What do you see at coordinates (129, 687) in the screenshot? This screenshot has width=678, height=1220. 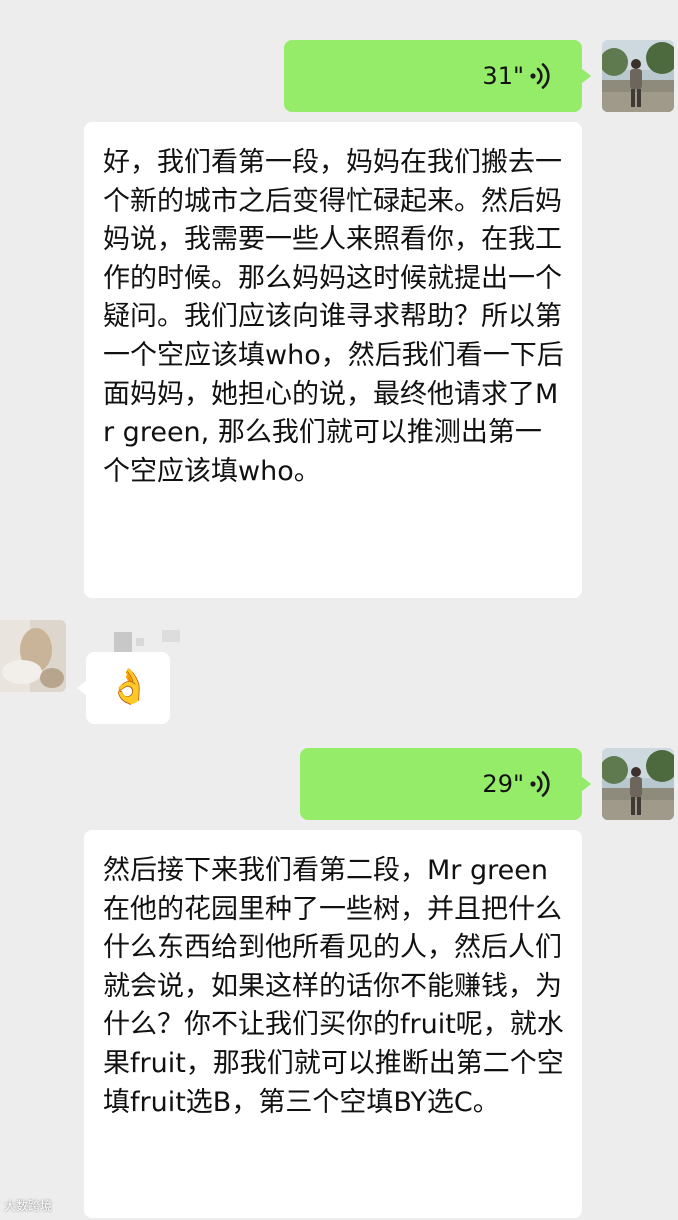 I see `ok-hand-icon: 👌` at bounding box center [129, 687].